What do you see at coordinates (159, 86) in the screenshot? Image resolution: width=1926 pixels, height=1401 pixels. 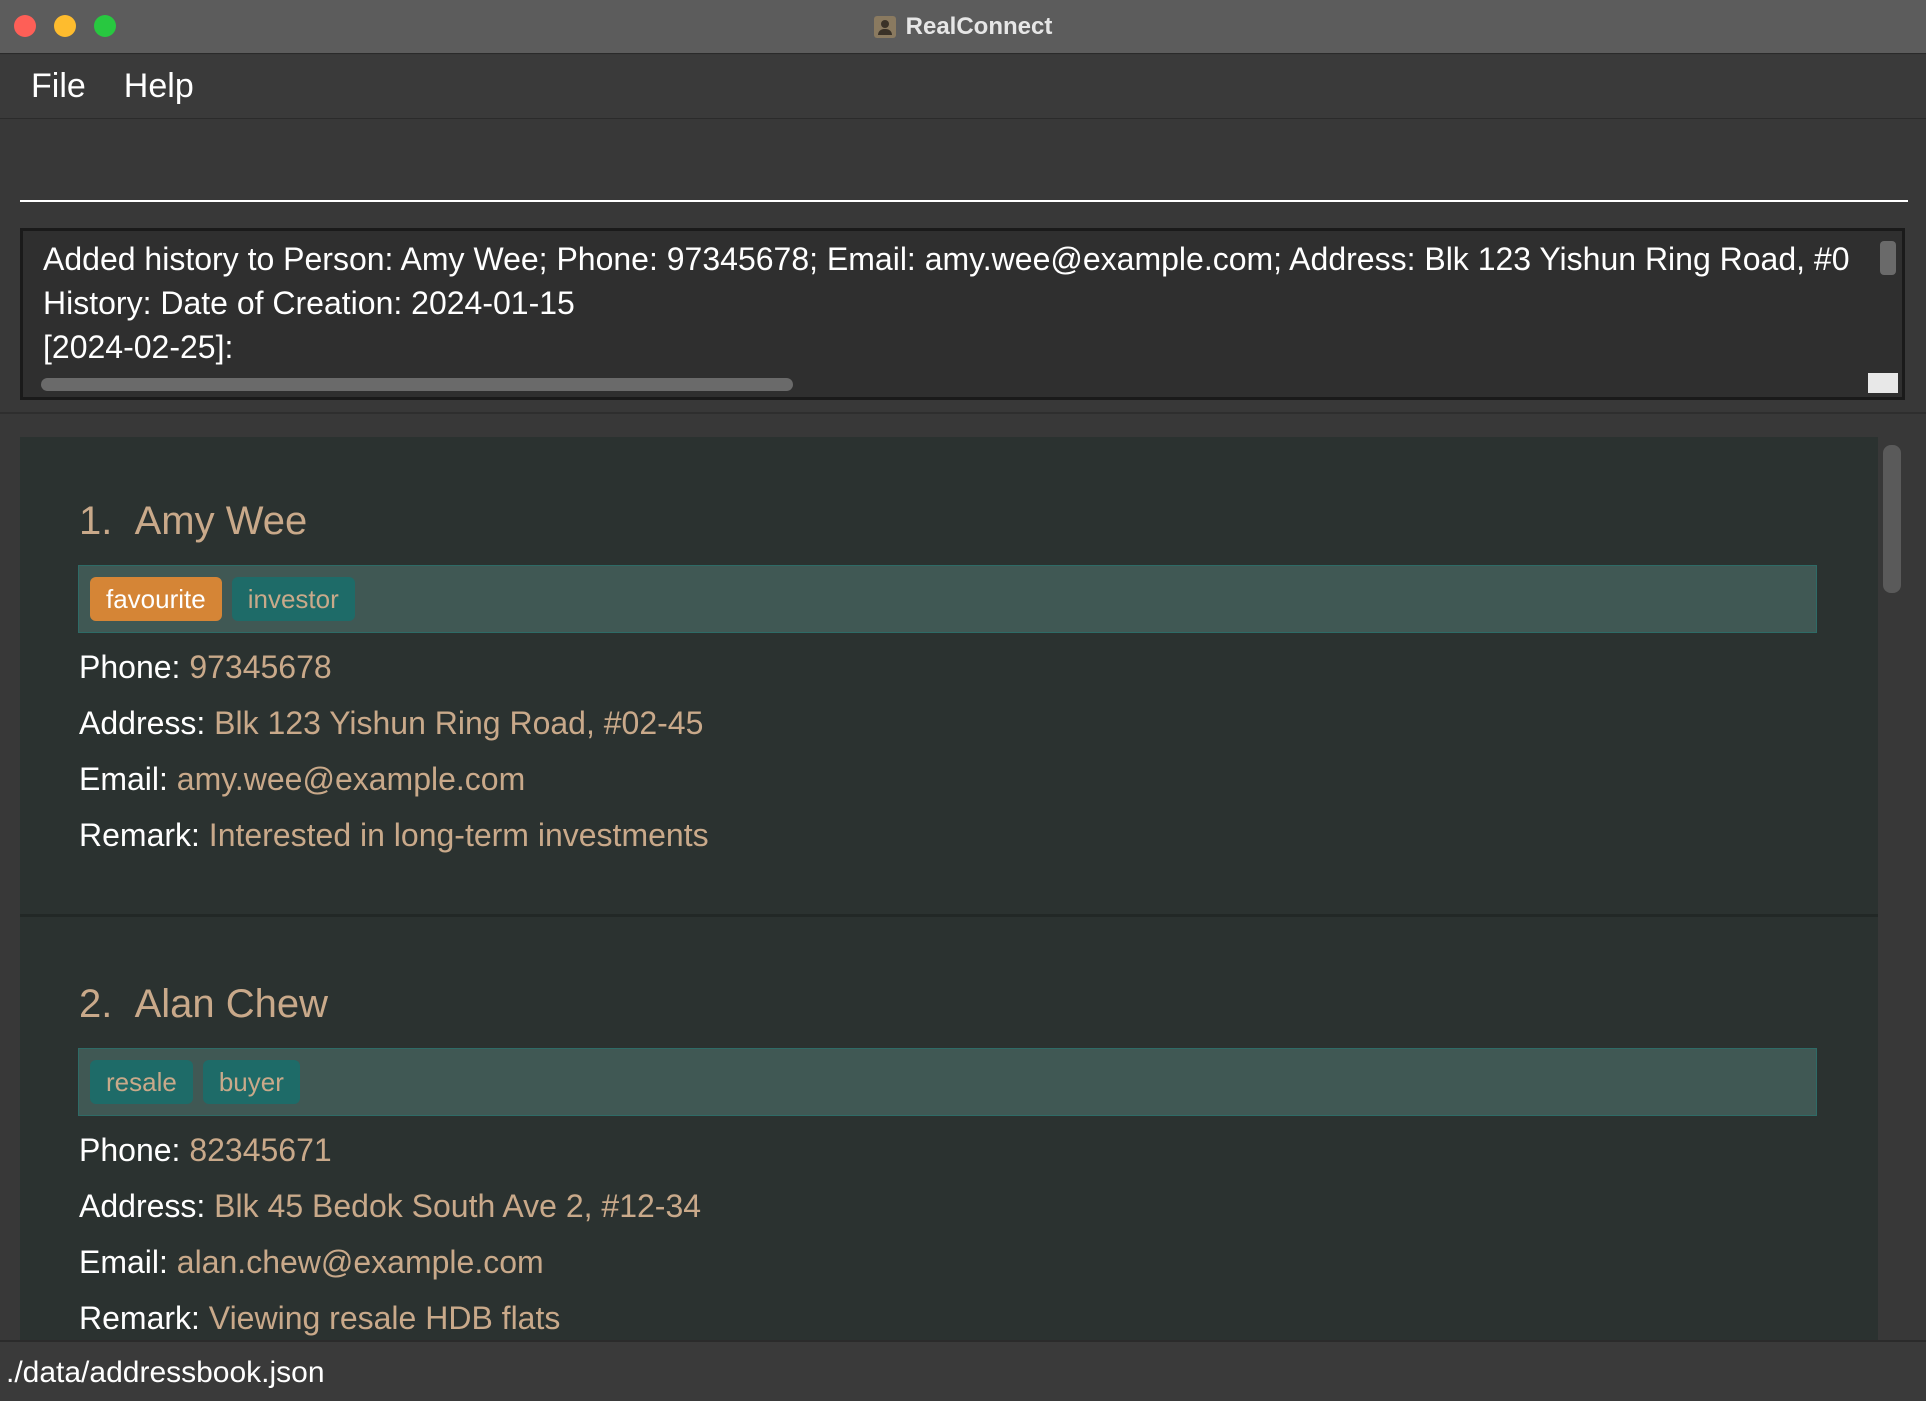 I see `menu-help: Help` at bounding box center [159, 86].